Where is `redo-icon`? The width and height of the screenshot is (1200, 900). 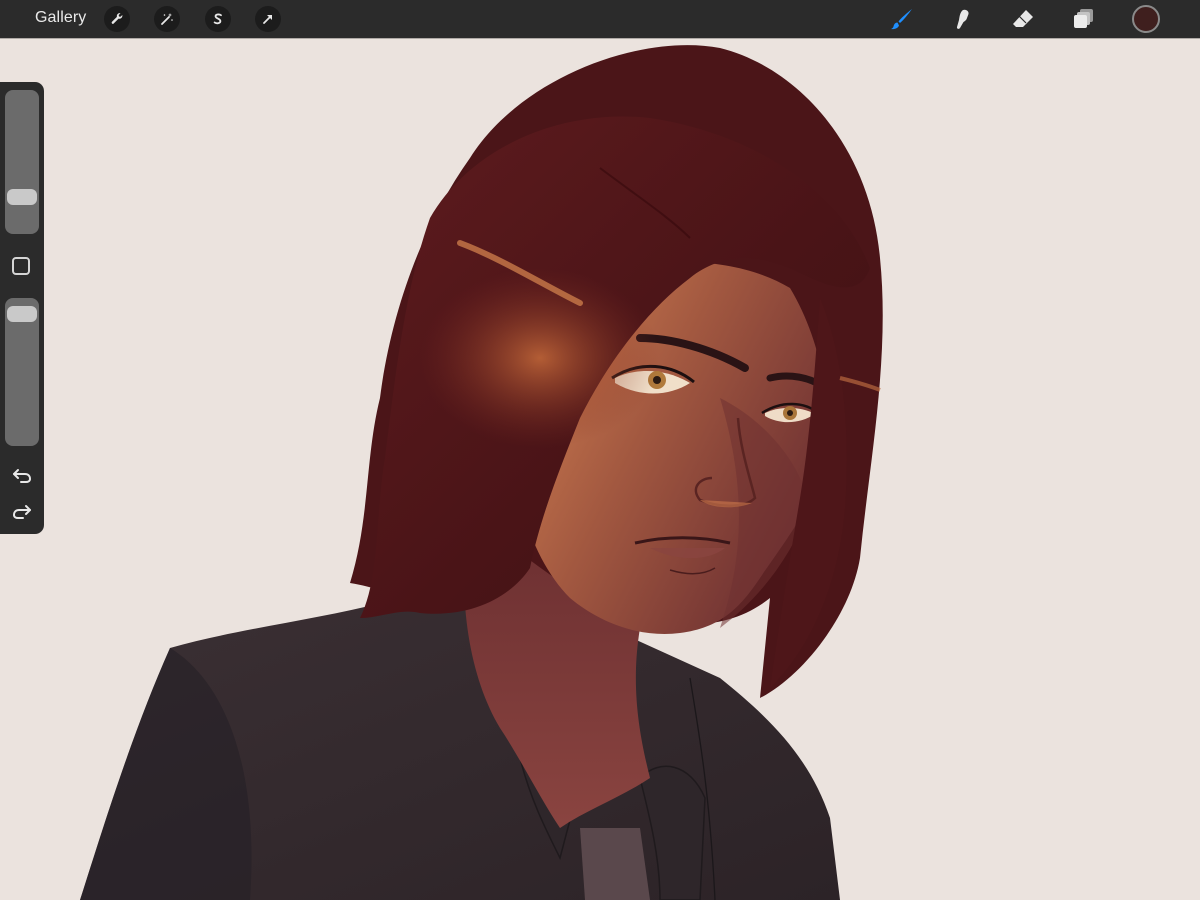
redo-icon is located at coordinates (21, 512).